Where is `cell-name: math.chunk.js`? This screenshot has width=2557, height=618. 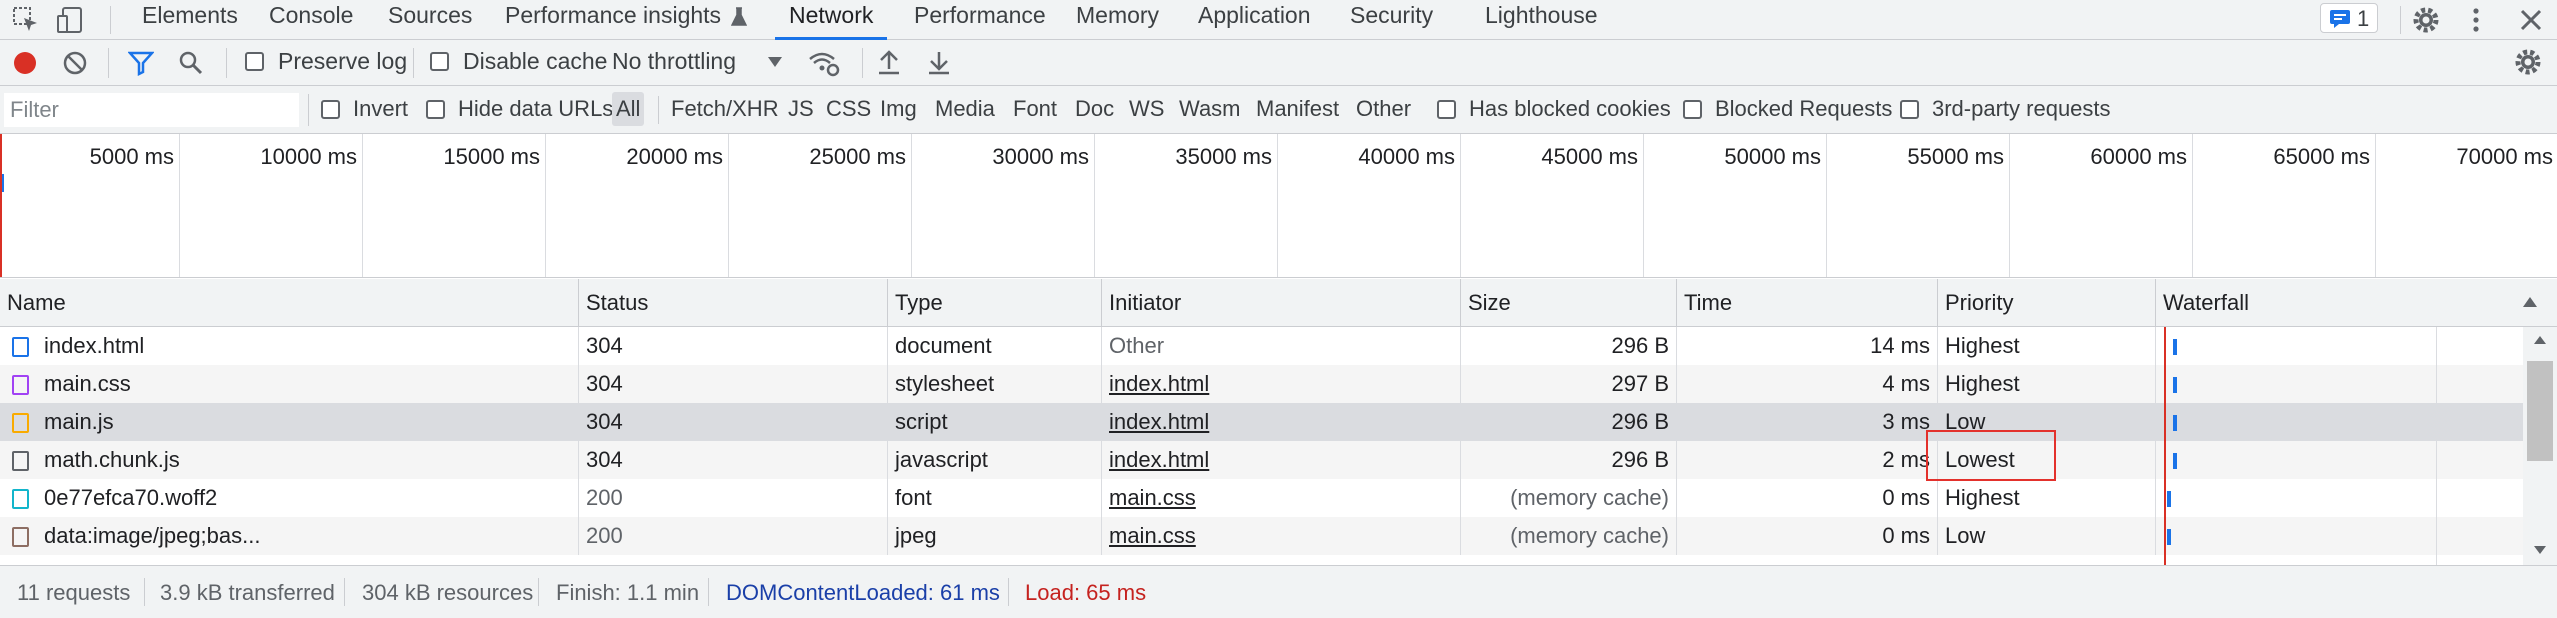 cell-name: math.chunk.js is located at coordinates (112, 459).